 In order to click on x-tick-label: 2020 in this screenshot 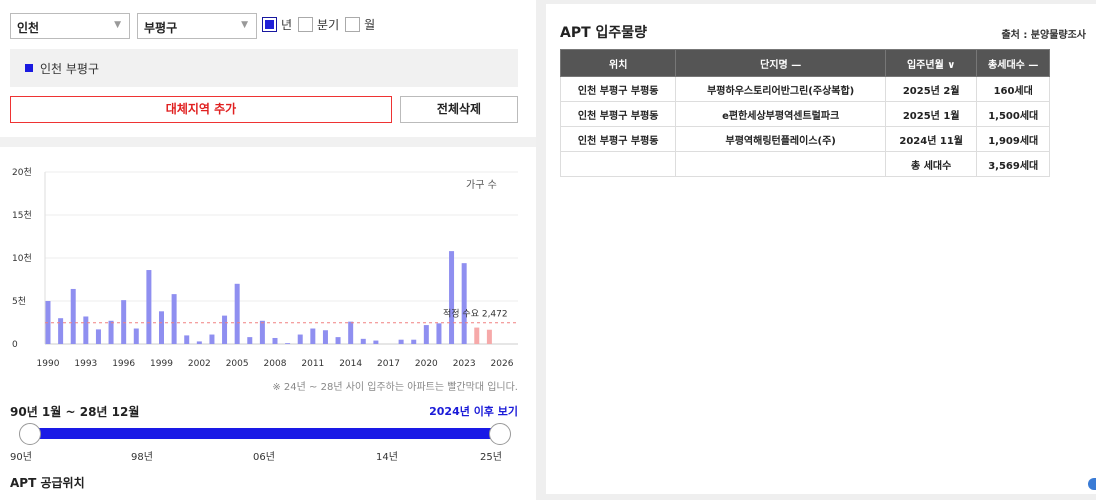, I will do `click(426, 364)`.